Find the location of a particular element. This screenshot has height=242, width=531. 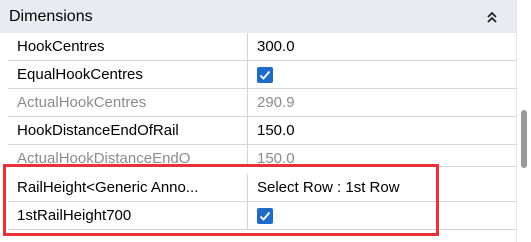

property-value: 300.0 is located at coordinates (276, 46).